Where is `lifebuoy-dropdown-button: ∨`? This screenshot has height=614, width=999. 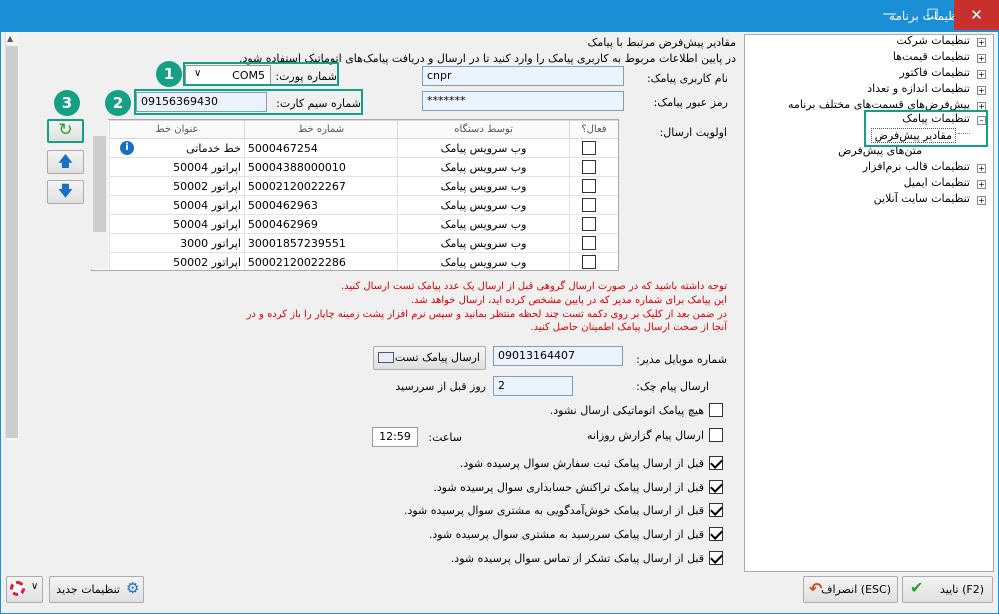 lifebuoy-dropdown-button: ∨ is located at coordinates (24, 589).